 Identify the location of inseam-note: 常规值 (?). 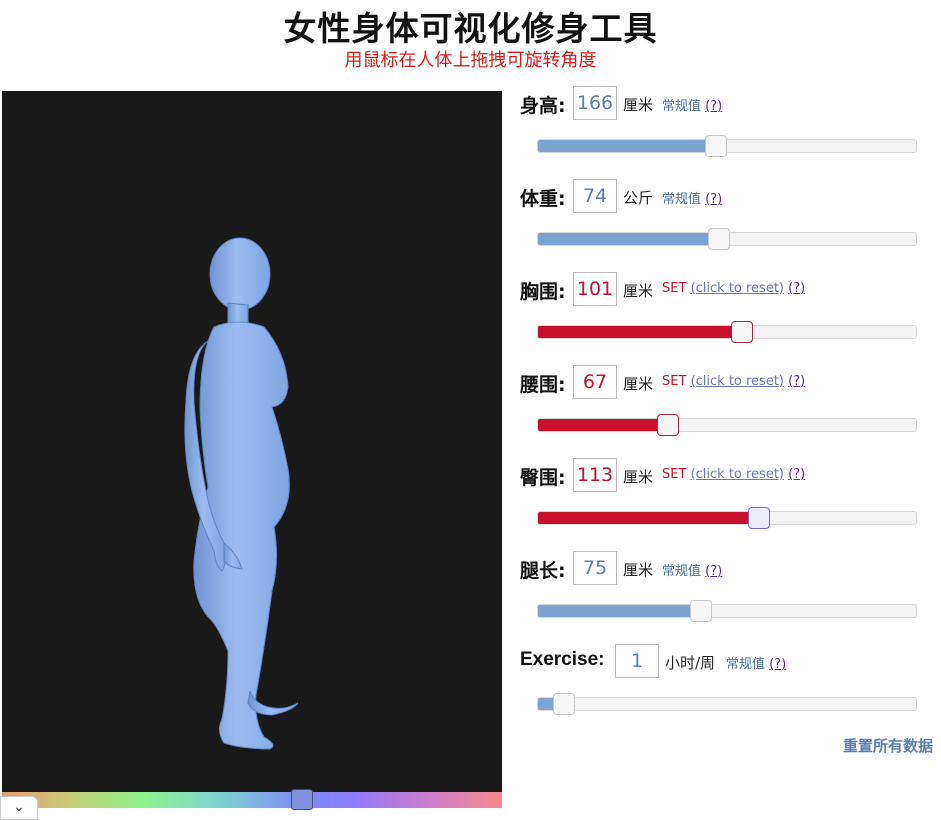
(692, 569).